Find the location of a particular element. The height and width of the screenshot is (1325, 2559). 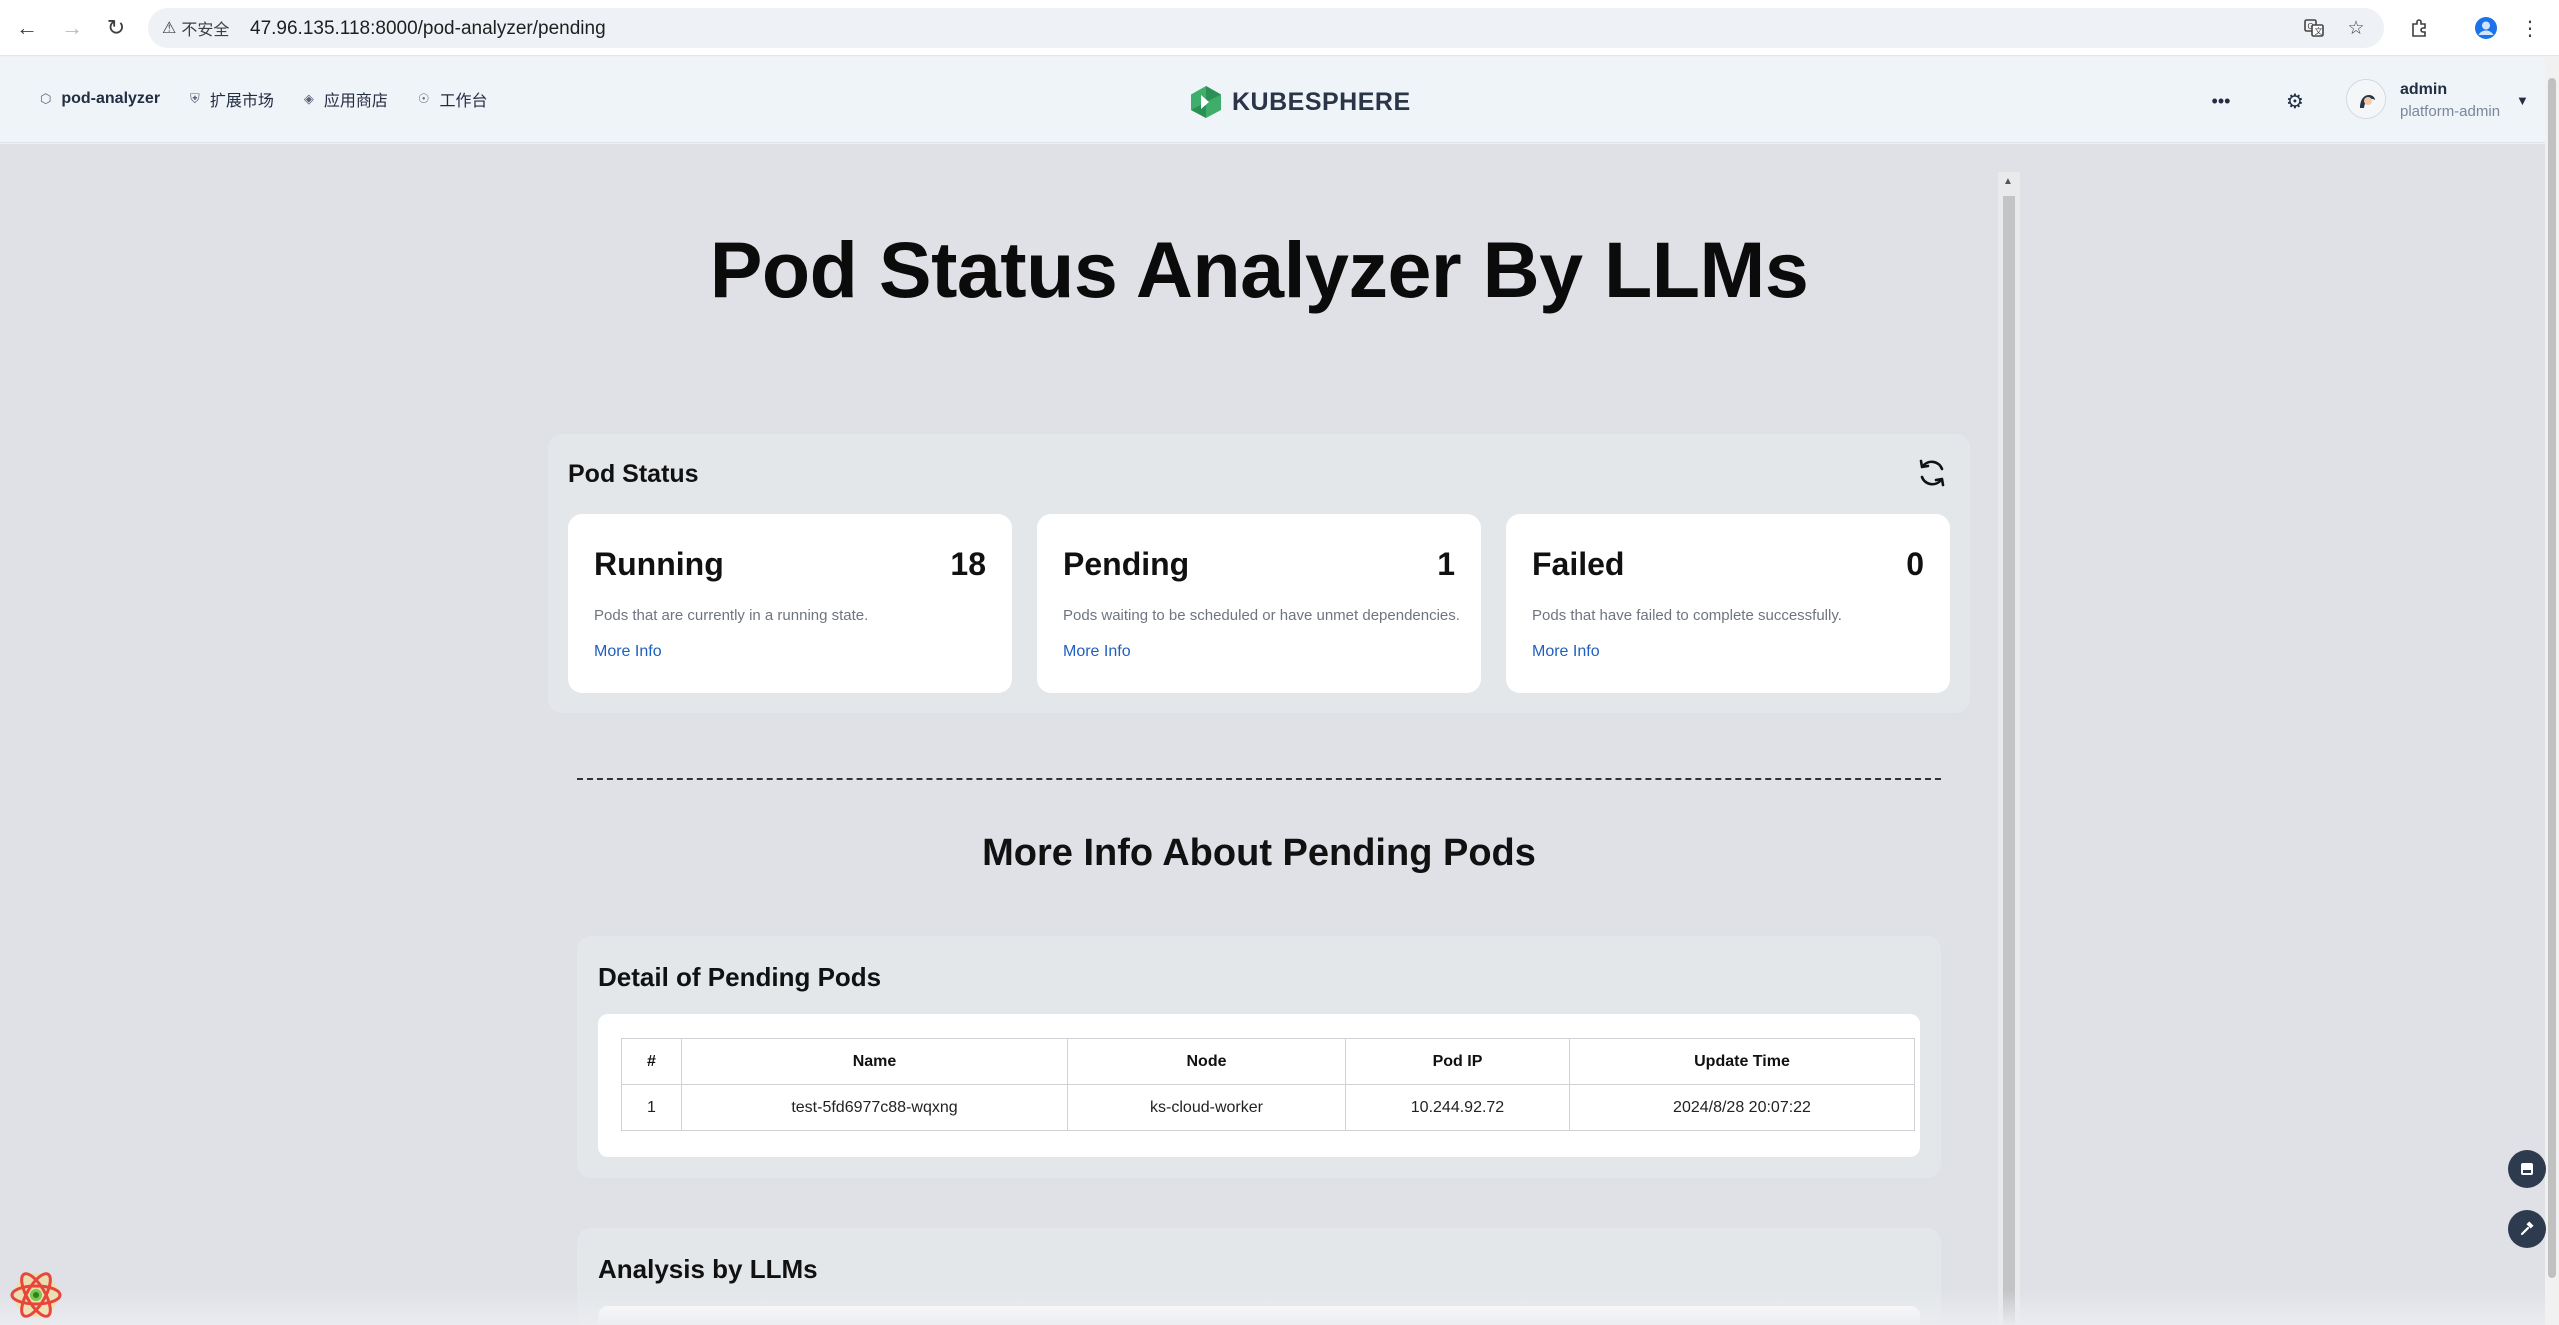

svg-text: 文 is located at coordinates (2319, 31).